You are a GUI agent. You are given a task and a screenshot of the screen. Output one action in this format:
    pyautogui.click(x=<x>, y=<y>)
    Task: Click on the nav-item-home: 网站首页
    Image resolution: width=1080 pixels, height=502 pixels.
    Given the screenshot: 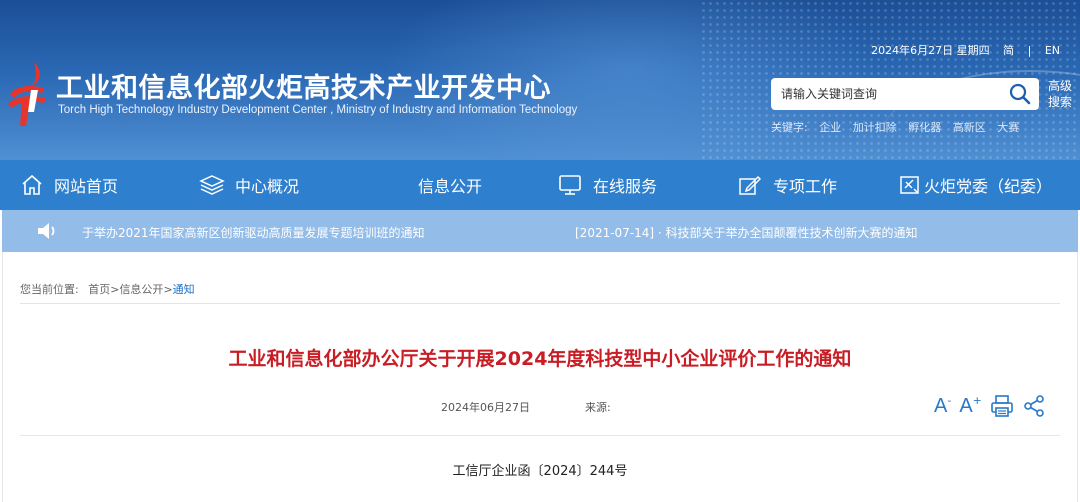 What is the action you would take?
    pyautogui.click(x=69, y=185)
    